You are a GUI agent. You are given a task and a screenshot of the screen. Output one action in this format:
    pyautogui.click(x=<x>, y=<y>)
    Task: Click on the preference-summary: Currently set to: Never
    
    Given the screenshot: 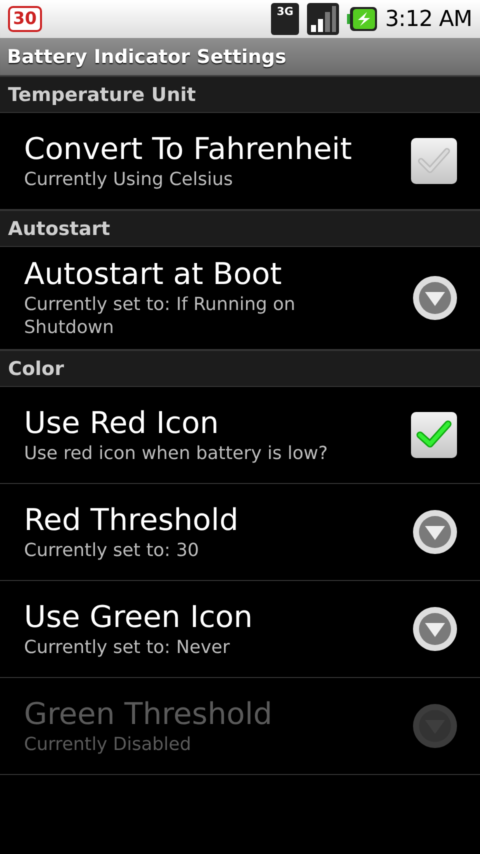 What is the action you would take?
    pyautogui.click(x=127, y=647)
    